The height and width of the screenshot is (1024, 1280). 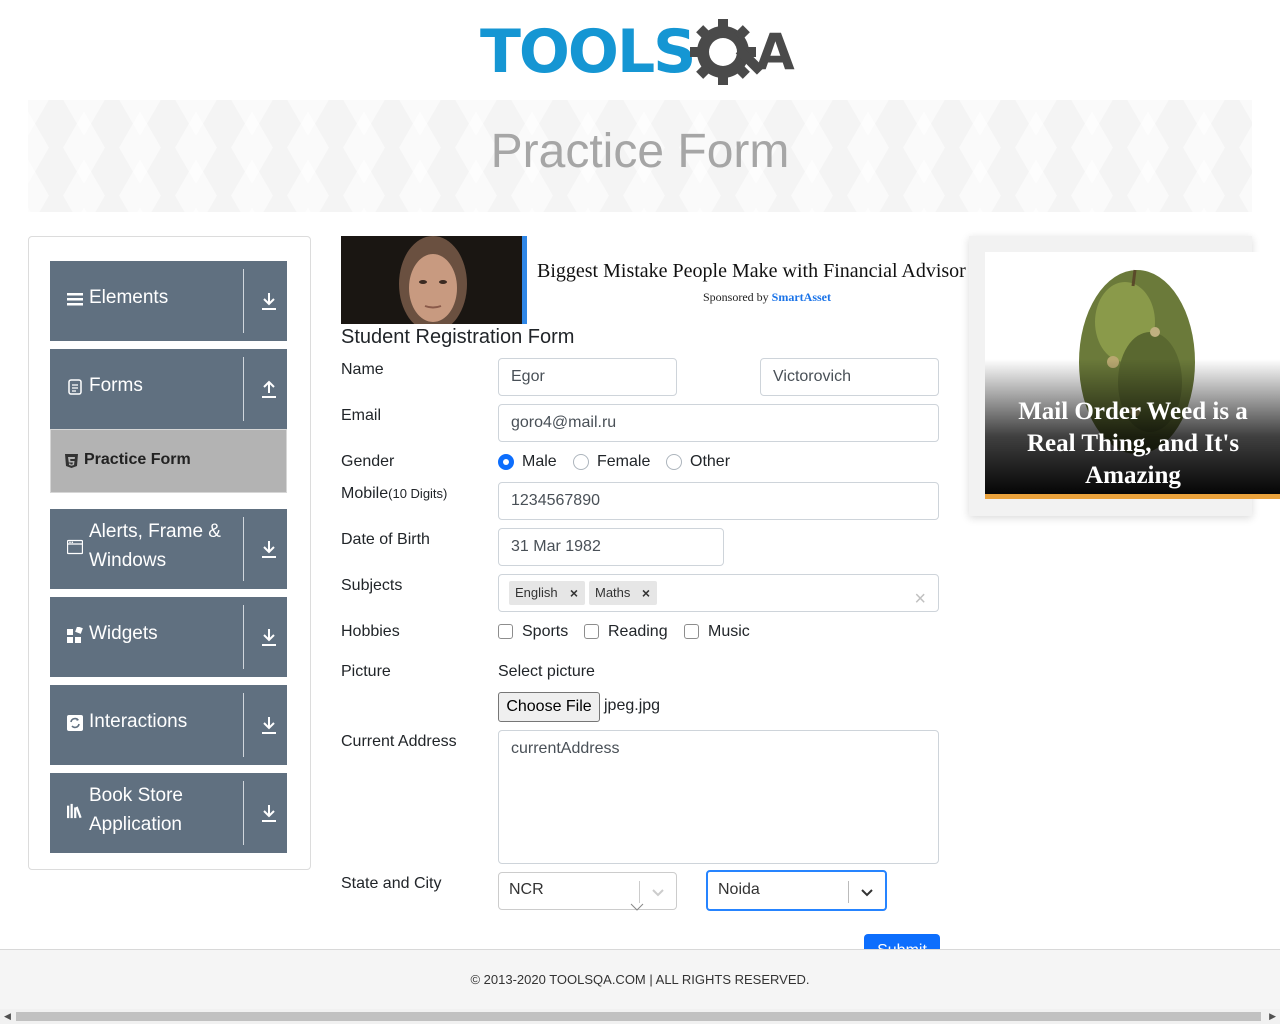 I want to click on upload-arrow-icon, so click(x=269, y=389).